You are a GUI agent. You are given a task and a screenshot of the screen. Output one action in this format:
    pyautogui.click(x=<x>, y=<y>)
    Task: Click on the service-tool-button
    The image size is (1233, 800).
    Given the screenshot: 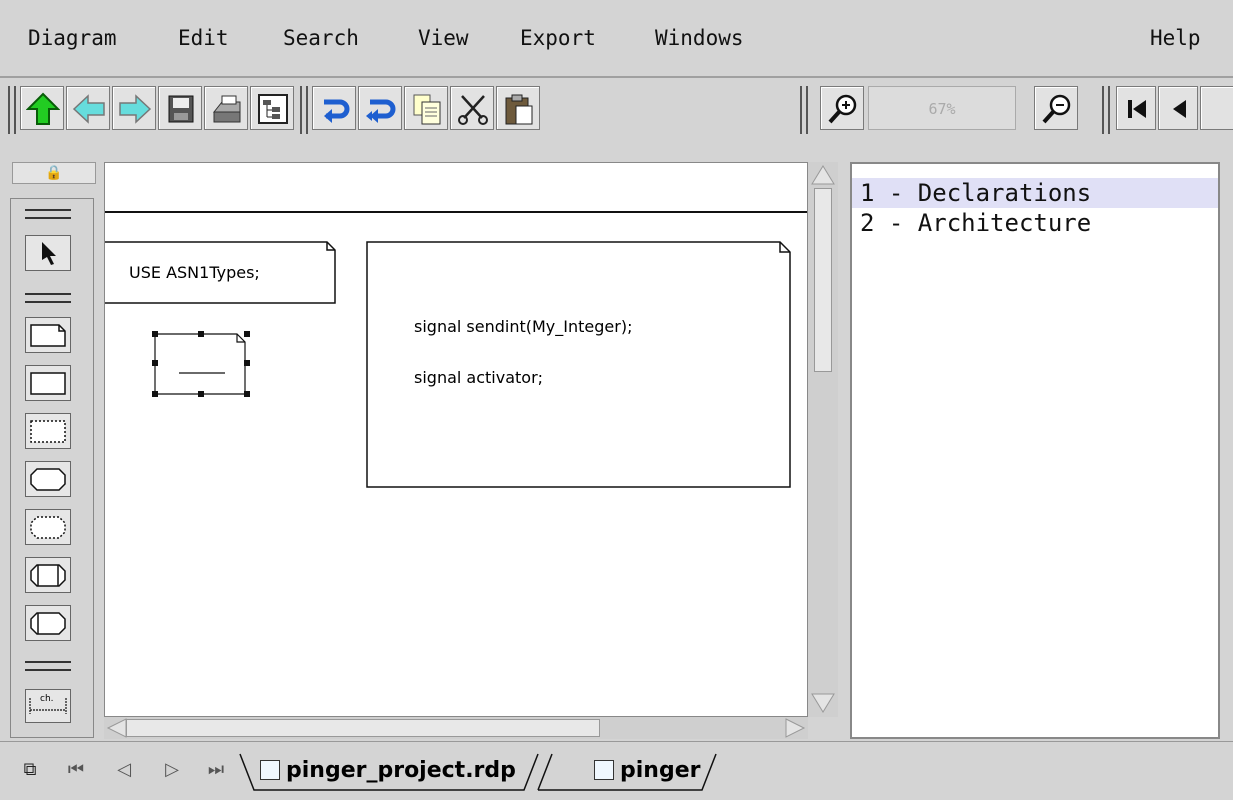 What is the action you would take?
    pyautogui.click(x=48, y=623)
    